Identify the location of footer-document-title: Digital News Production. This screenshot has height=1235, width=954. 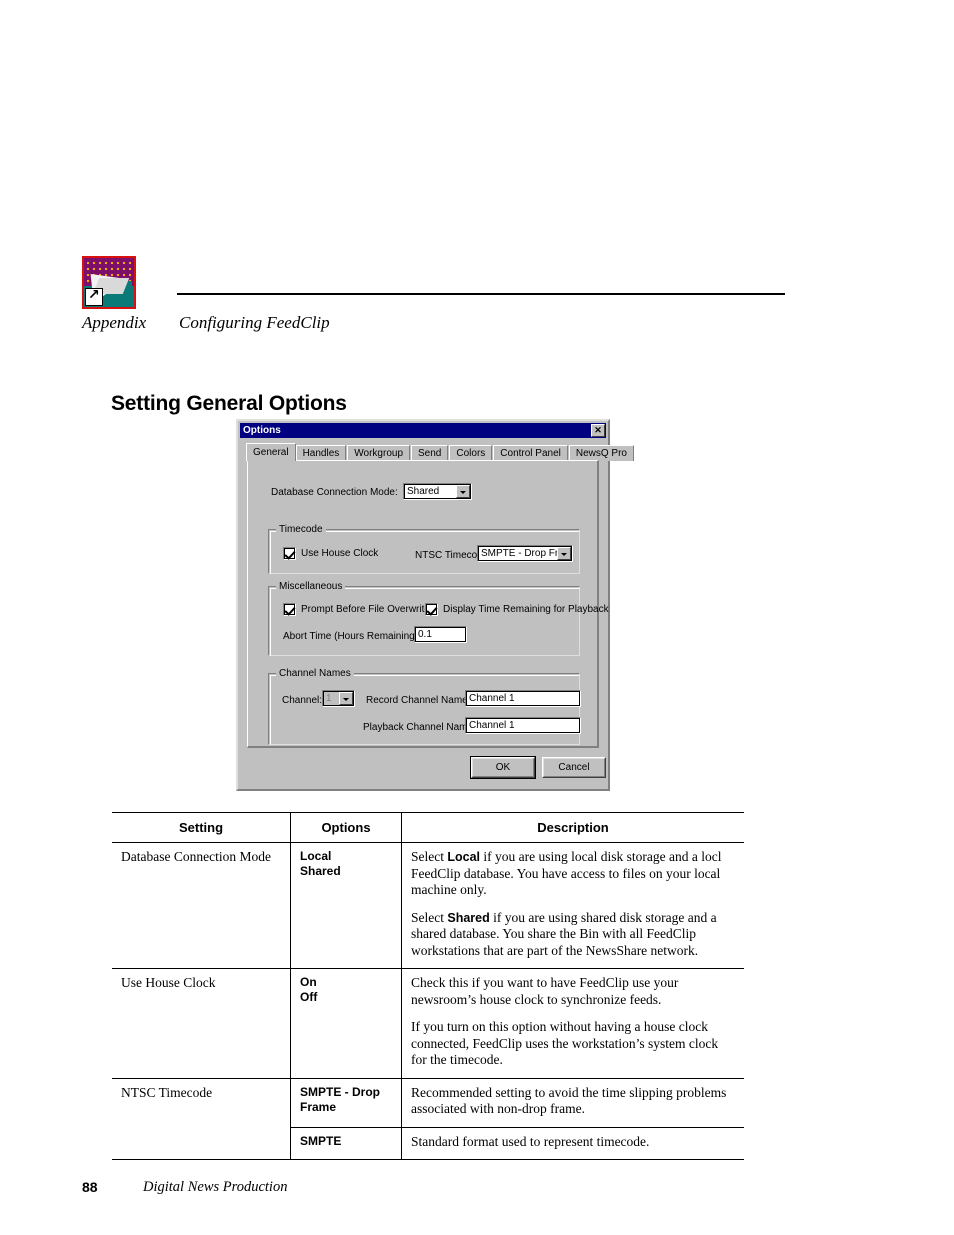
(215, 1187).